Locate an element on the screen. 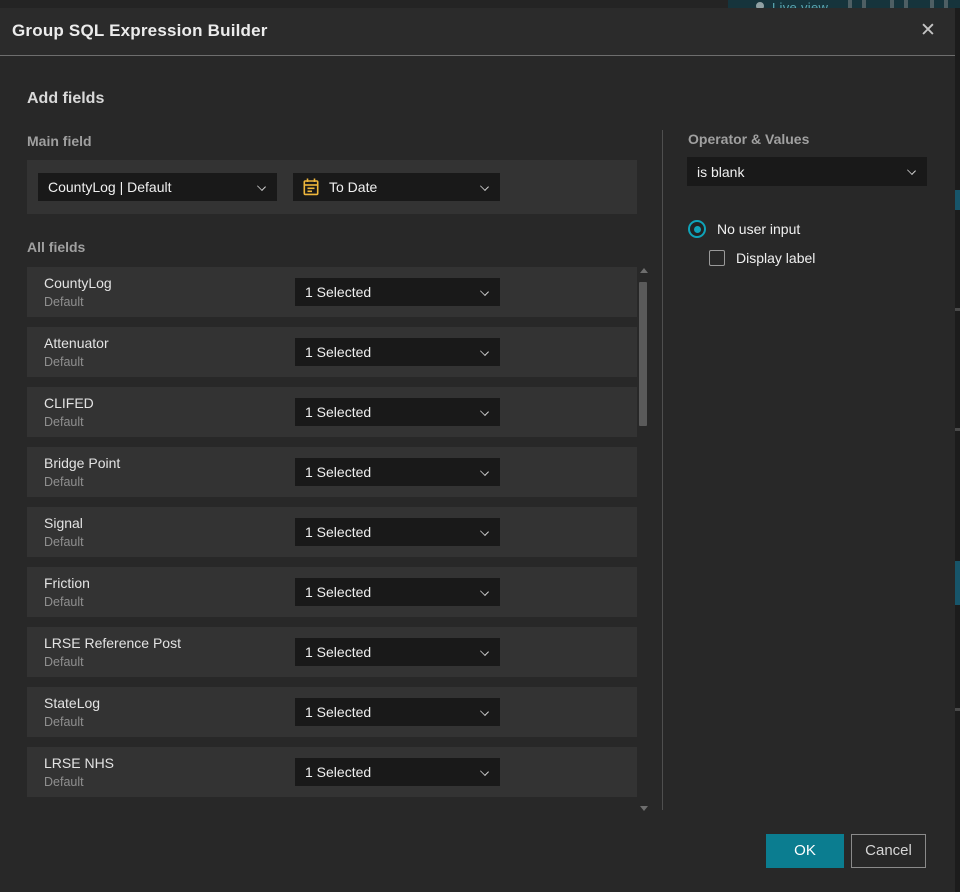 Image resolution: width=960 pixels, height=892 pixels. ok-button: OK is located at coordinates (805, 851).